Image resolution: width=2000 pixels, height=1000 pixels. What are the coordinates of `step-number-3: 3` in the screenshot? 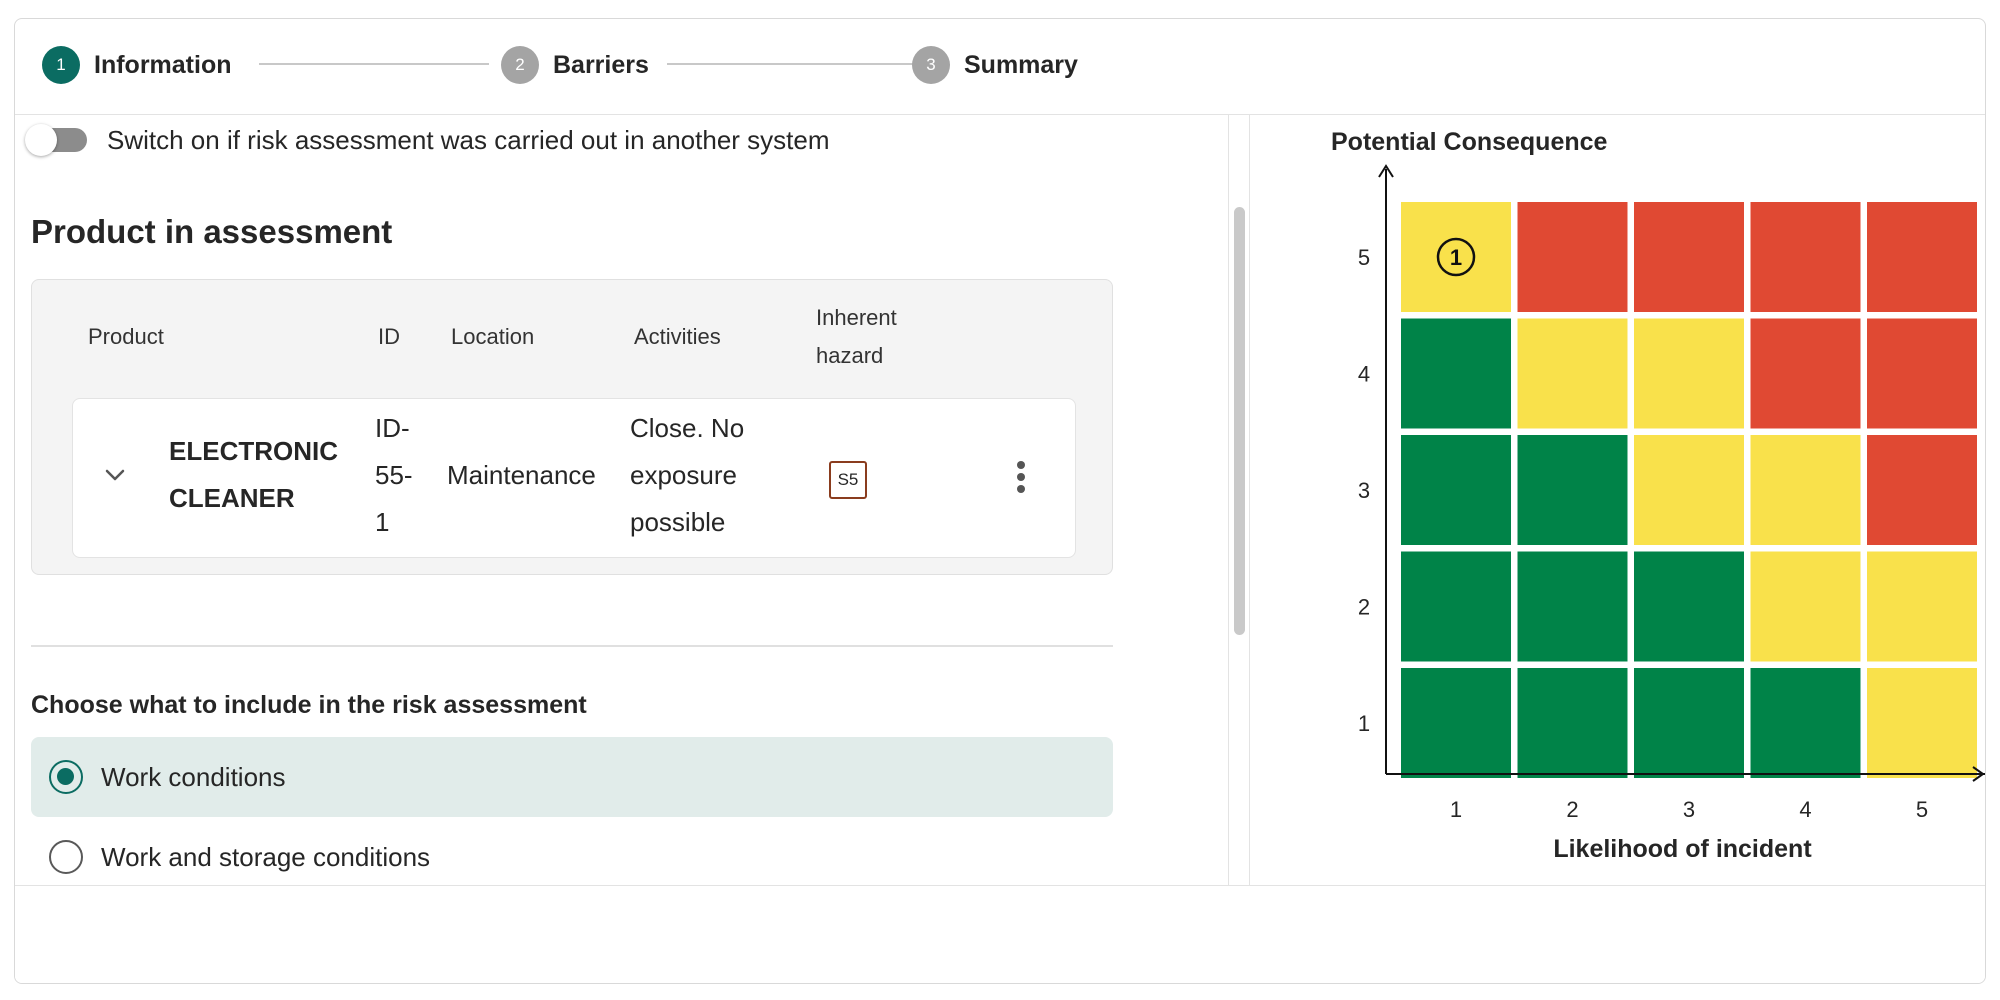 It's located at (931, 65).